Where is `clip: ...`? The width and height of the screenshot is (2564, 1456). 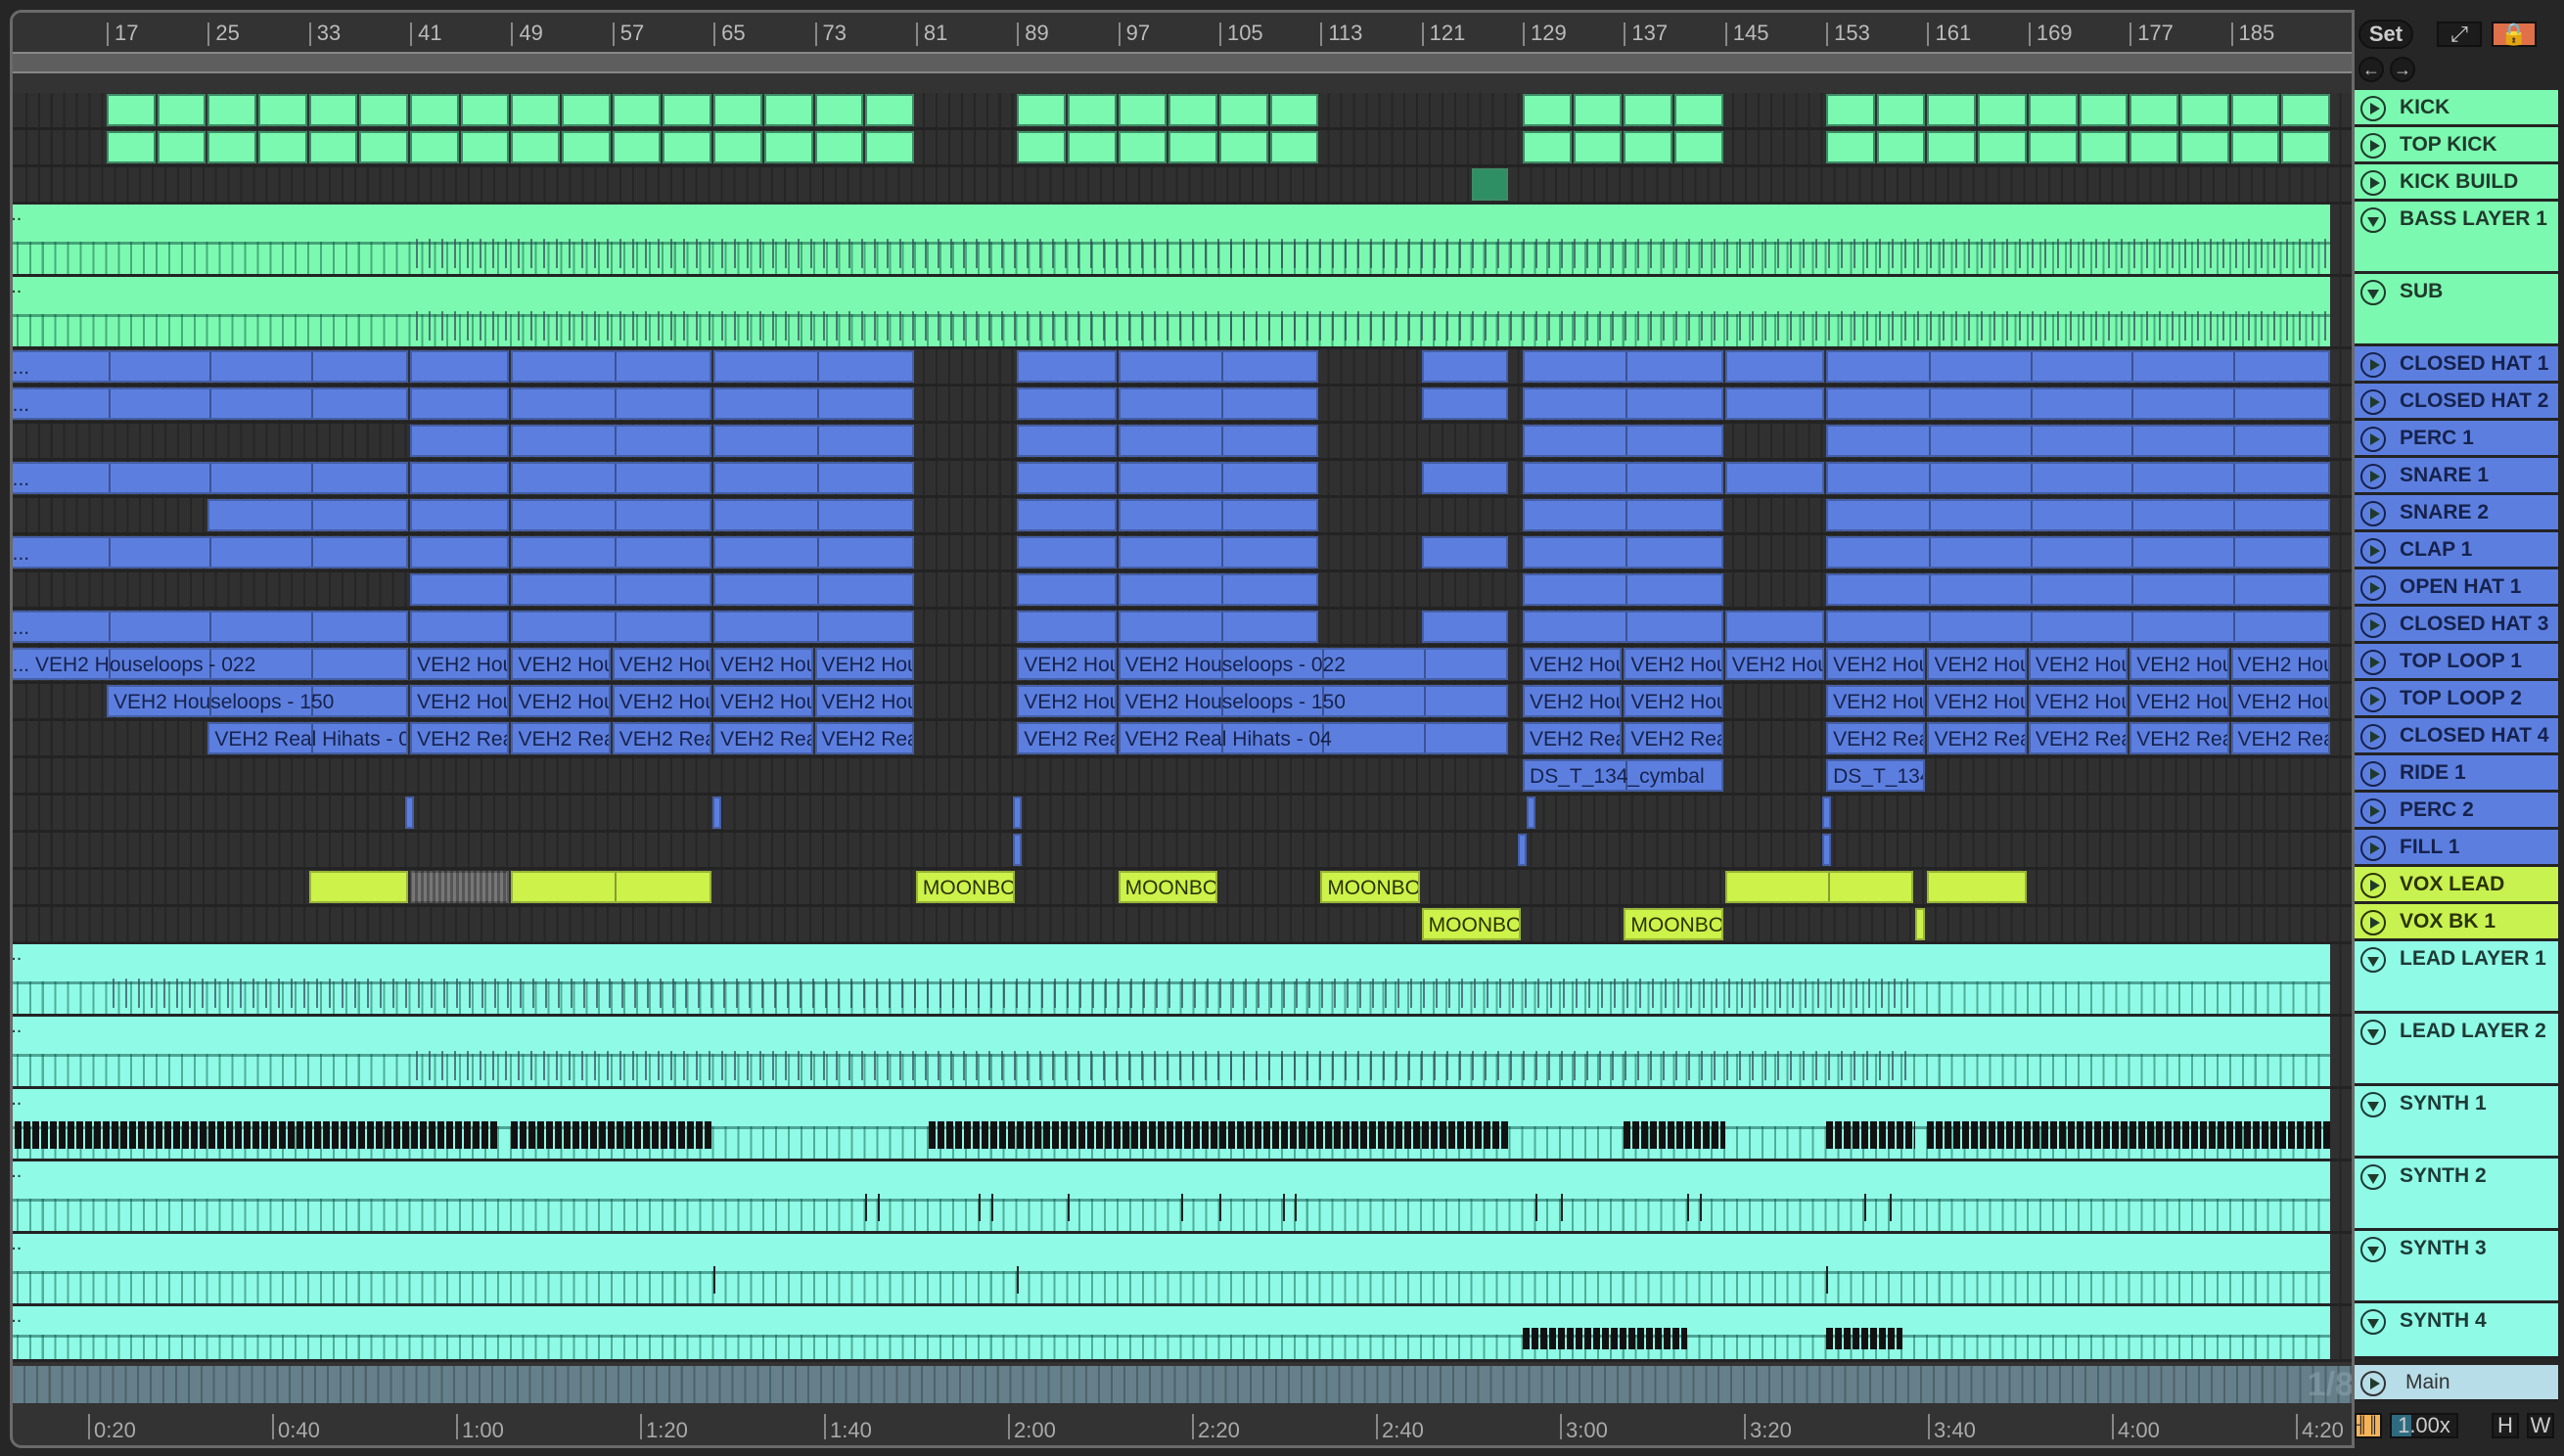
clip: ... is located at coordinates (211, 627).